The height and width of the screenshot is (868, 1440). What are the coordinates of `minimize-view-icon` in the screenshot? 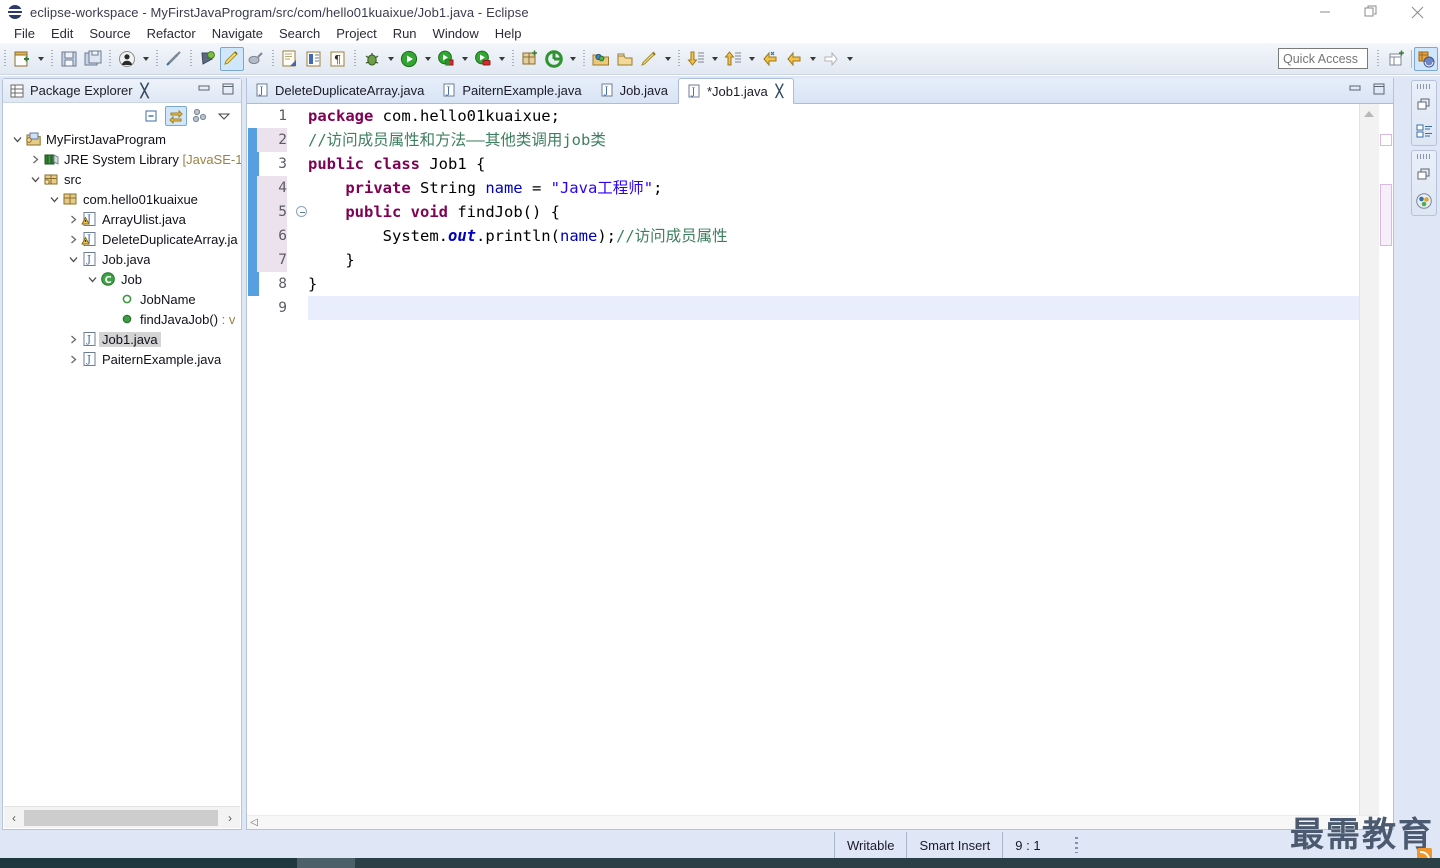 It's located at (204, 90).